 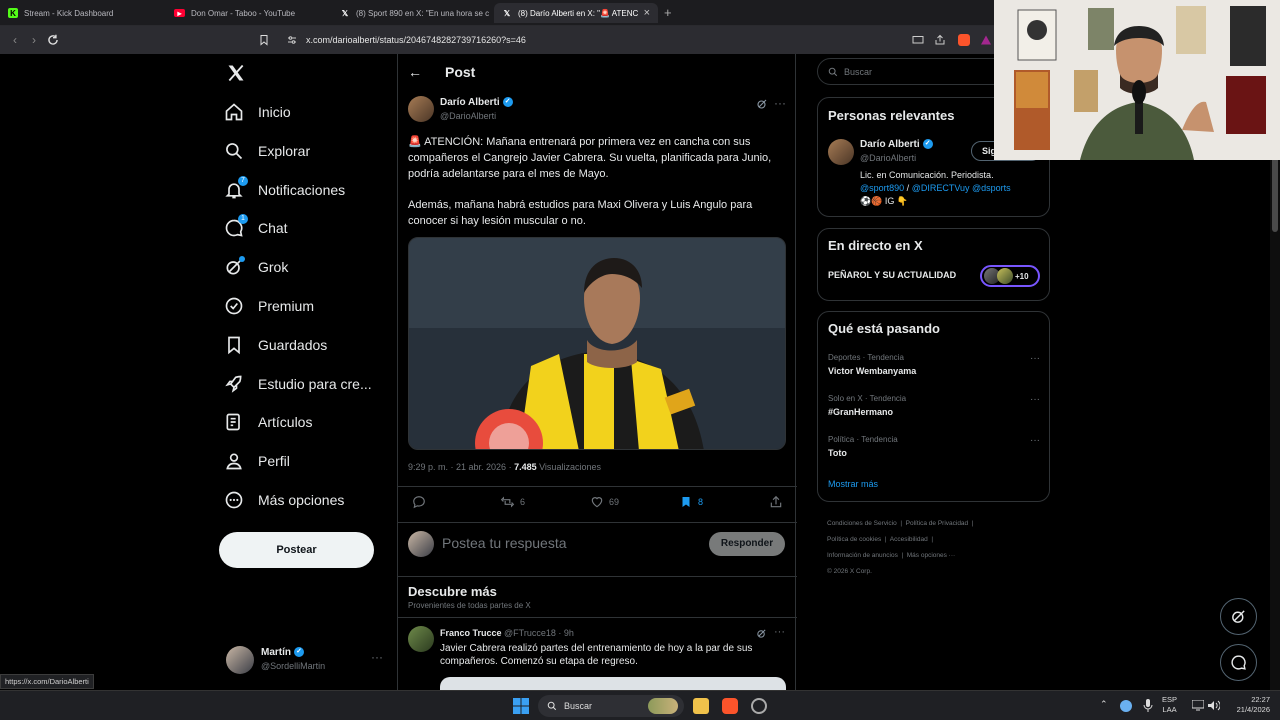 What do you see at coordinates (891, 115) in the screenshot?
I see `card-title: Personas relevantes` at bounding box center [891, 115].